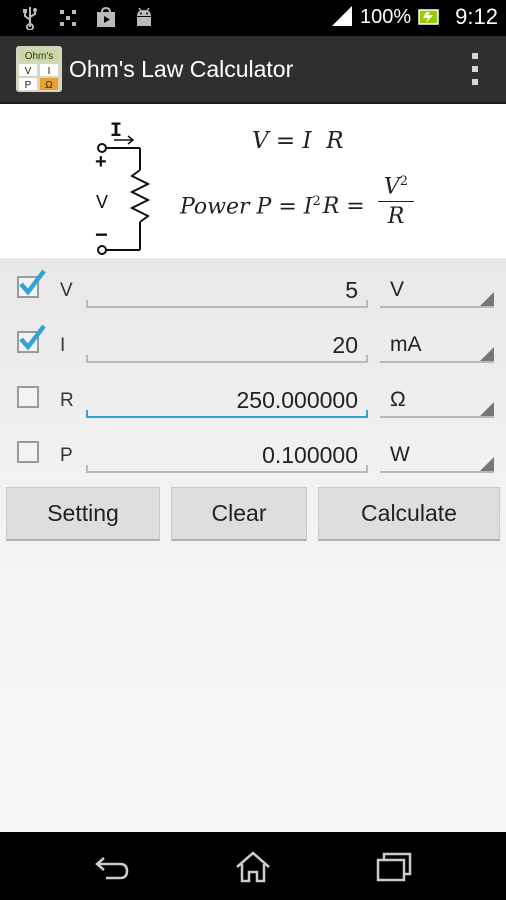 Image resolution: width=506 pixels, height=900 pixels. Describe the element at coordinates (437, 402) in the screenshot. I see `resistance-unit-select: Ω` at that location.